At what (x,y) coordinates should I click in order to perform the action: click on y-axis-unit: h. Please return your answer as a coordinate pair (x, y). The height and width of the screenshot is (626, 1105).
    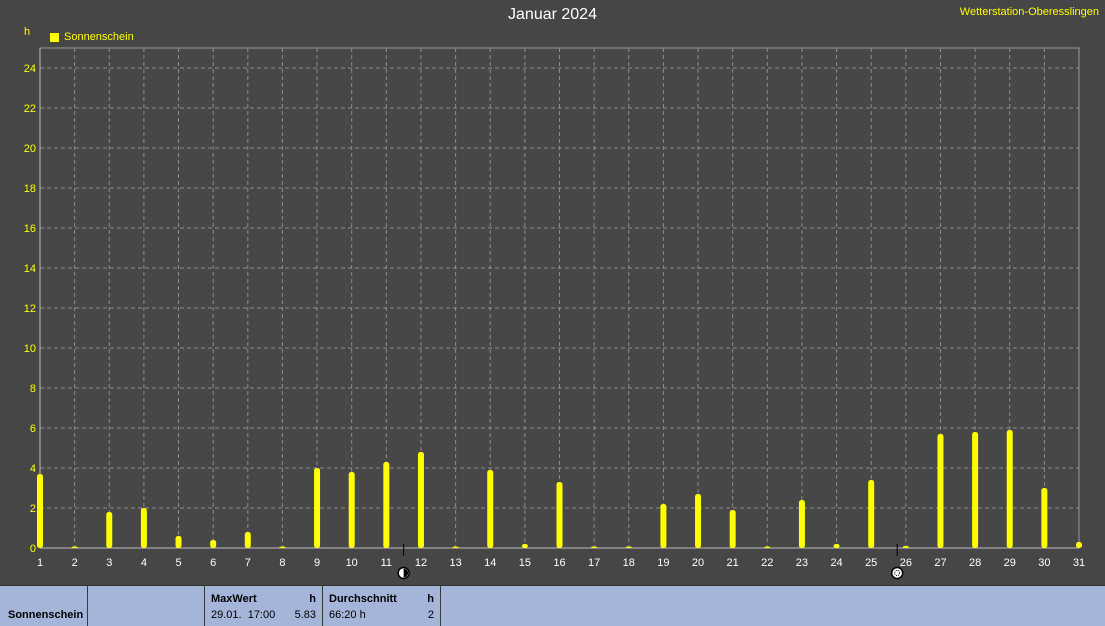
    Looking at the image, I should click on (27, 32).